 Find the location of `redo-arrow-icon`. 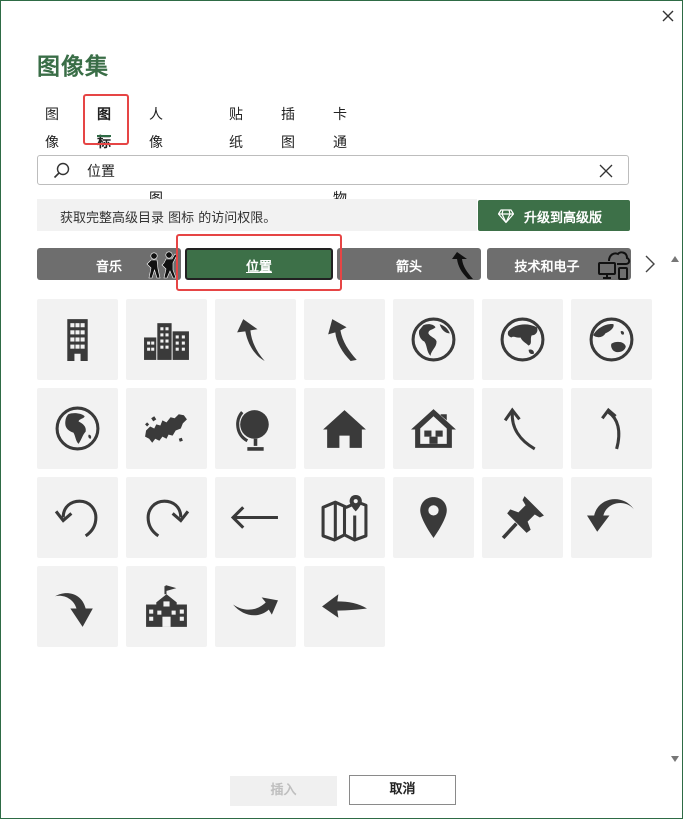

redo-arrow-icon is located at coordinates (168, 518).